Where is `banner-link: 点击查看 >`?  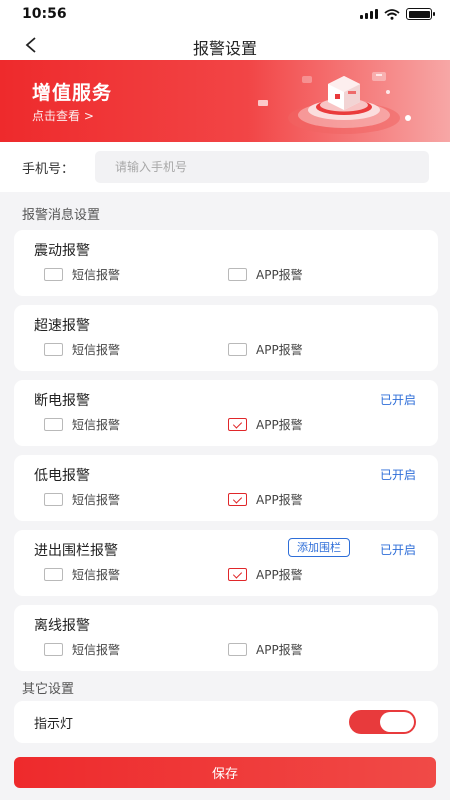 banner-link: 点击查看 > is located at coordinates (63, 115).